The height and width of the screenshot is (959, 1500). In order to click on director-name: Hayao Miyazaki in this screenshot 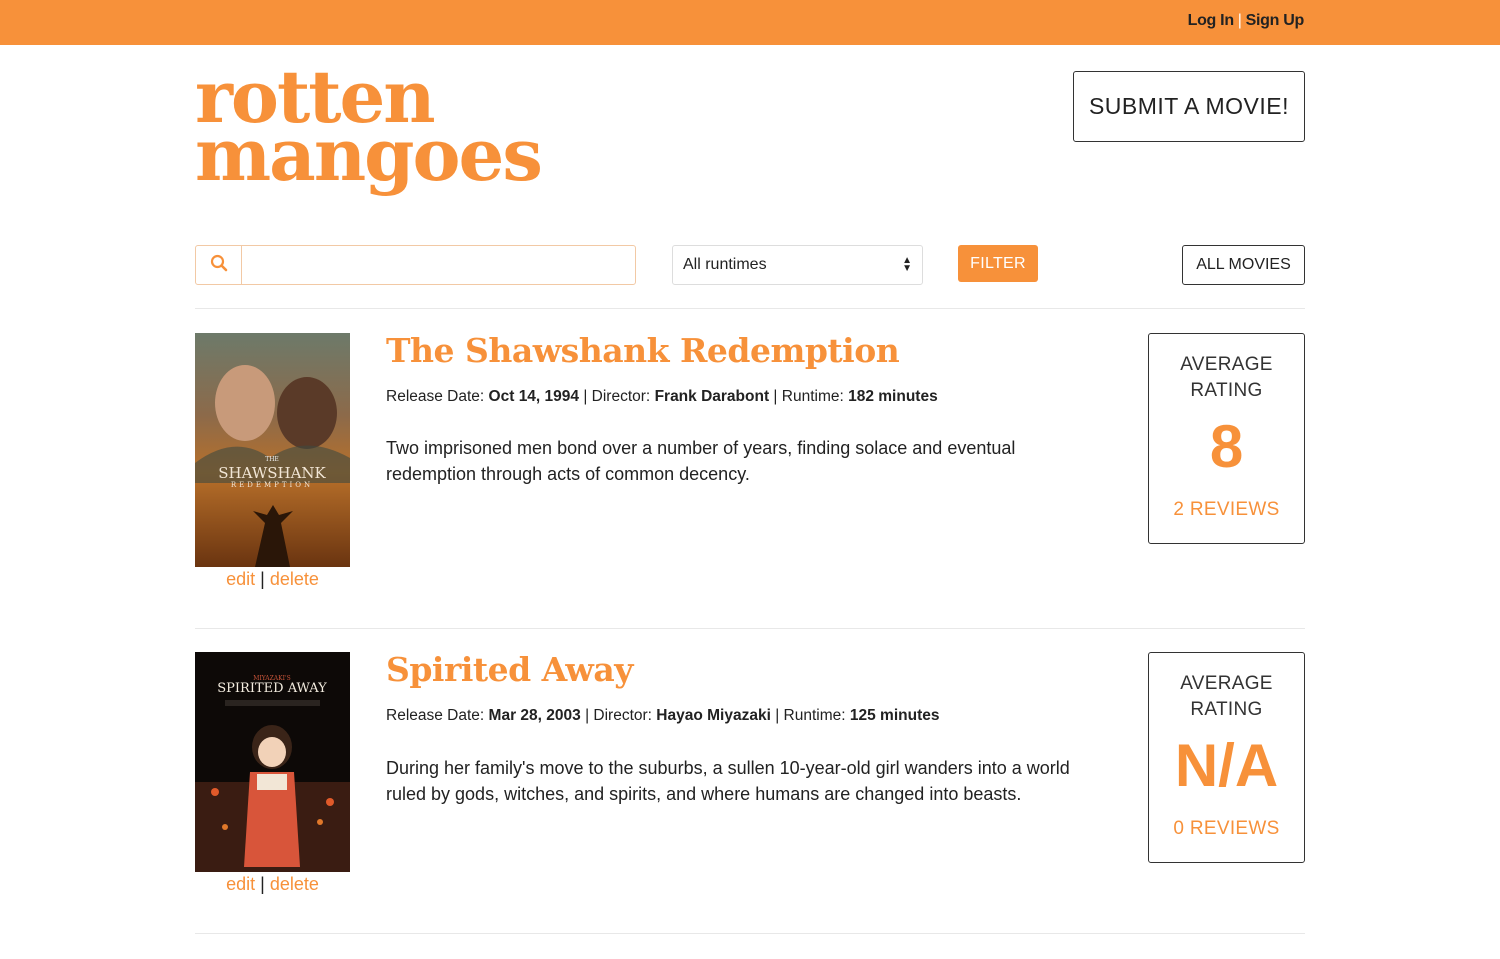, I will do `click(713, 715)`.